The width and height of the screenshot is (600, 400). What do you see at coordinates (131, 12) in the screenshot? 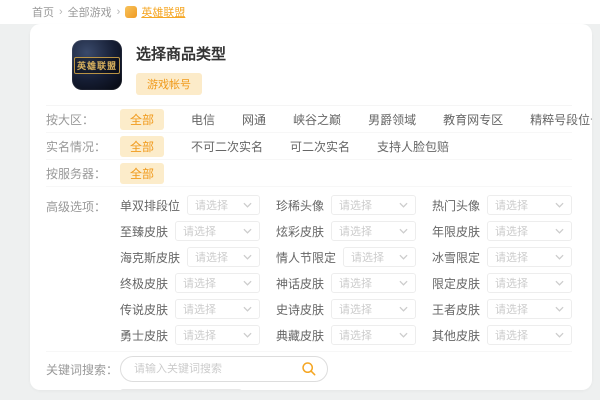
I see `game-mini-icon` at bounding box center [131, 12].